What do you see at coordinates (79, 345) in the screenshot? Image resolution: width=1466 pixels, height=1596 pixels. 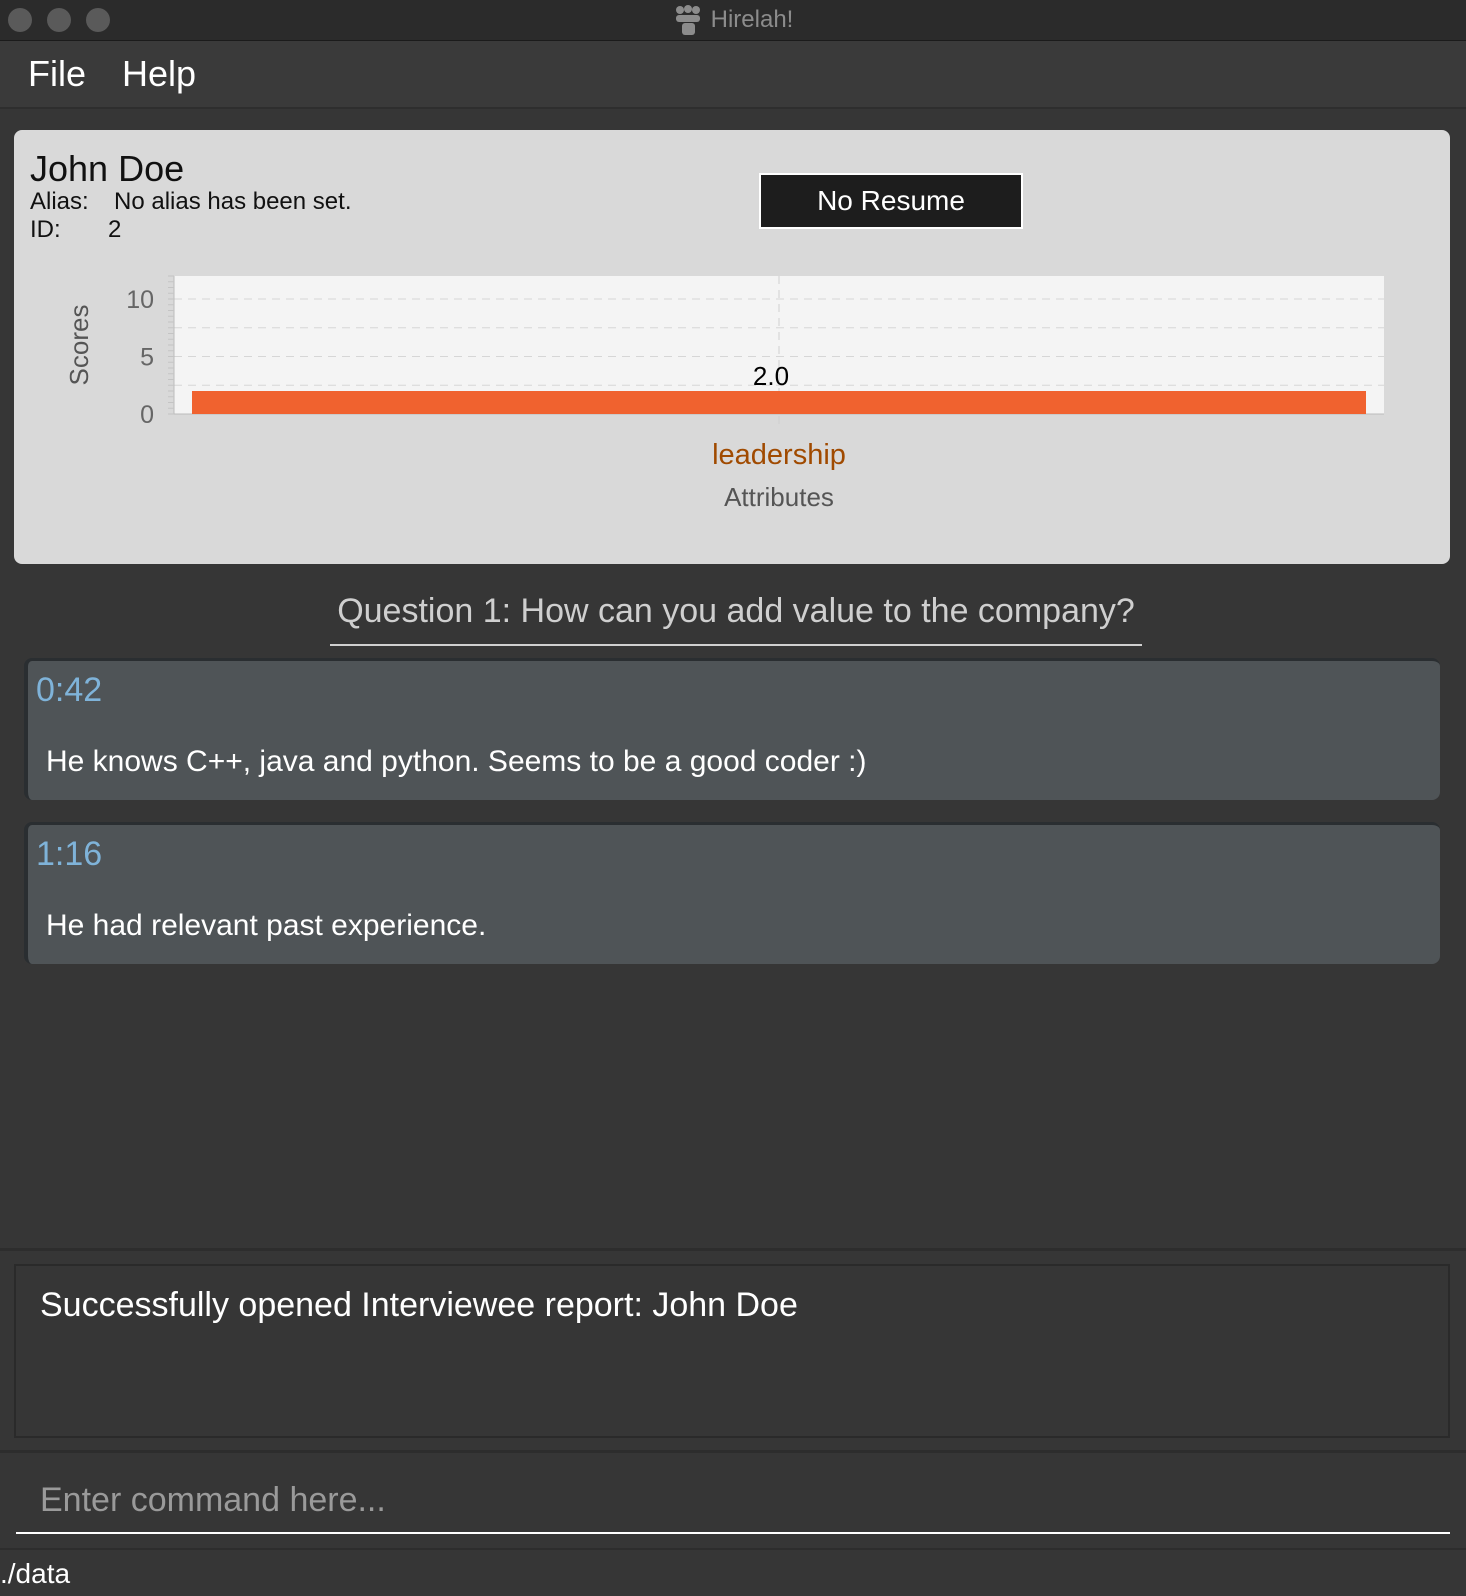 I see `y-axis-title: Scores` at bounding box center [79, 345].